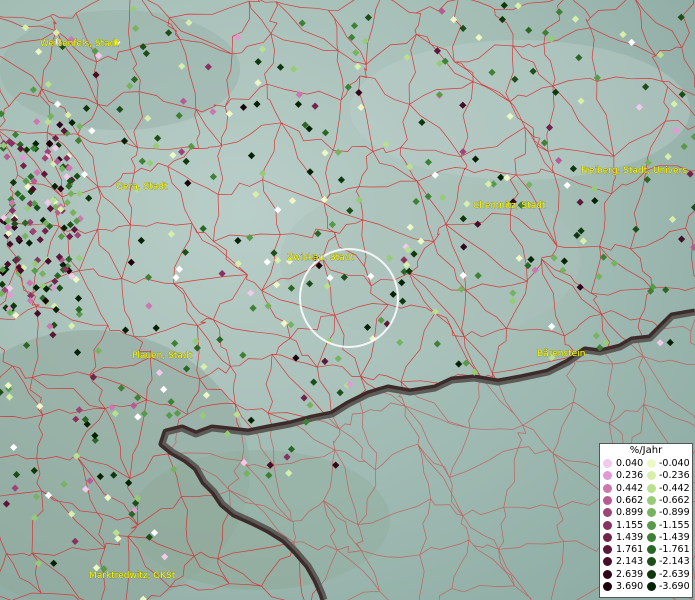 The width and height of the screenshot is (695, 600). I want to click on legend-value: -2.143, so click(674, 562).